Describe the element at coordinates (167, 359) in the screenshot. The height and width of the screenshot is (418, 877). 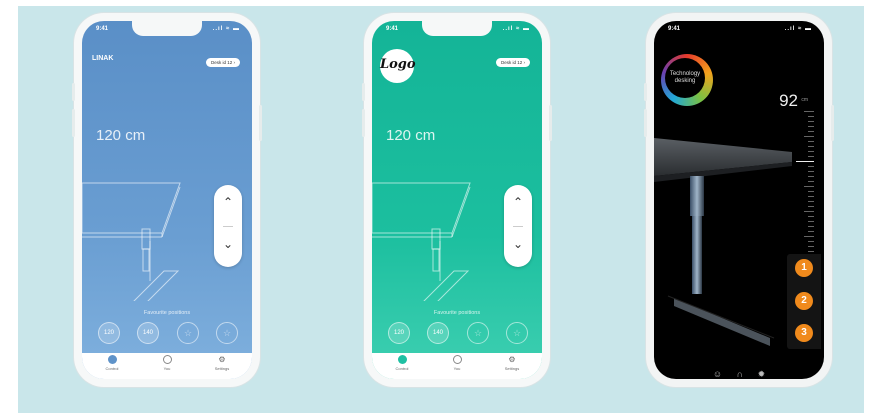
I see `user-icon` at that location.